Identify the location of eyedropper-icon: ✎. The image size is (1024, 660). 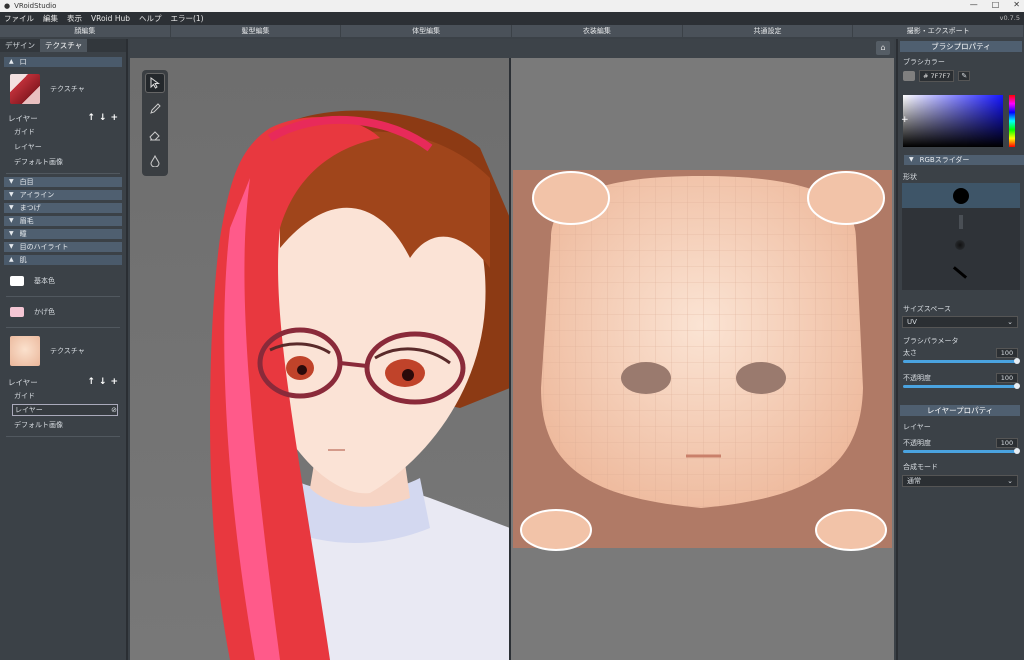
(964, 76).